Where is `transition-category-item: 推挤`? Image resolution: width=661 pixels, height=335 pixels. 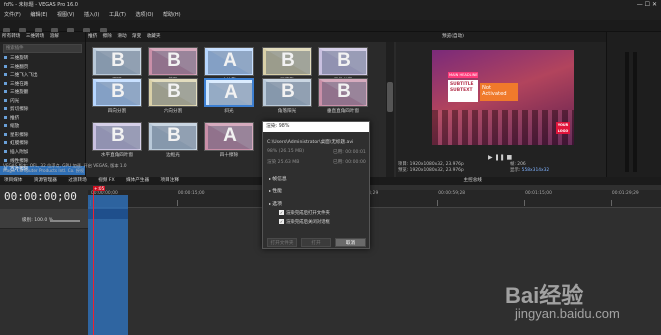
transition-category-item: 推挤 is located at coordinates (42, 119).